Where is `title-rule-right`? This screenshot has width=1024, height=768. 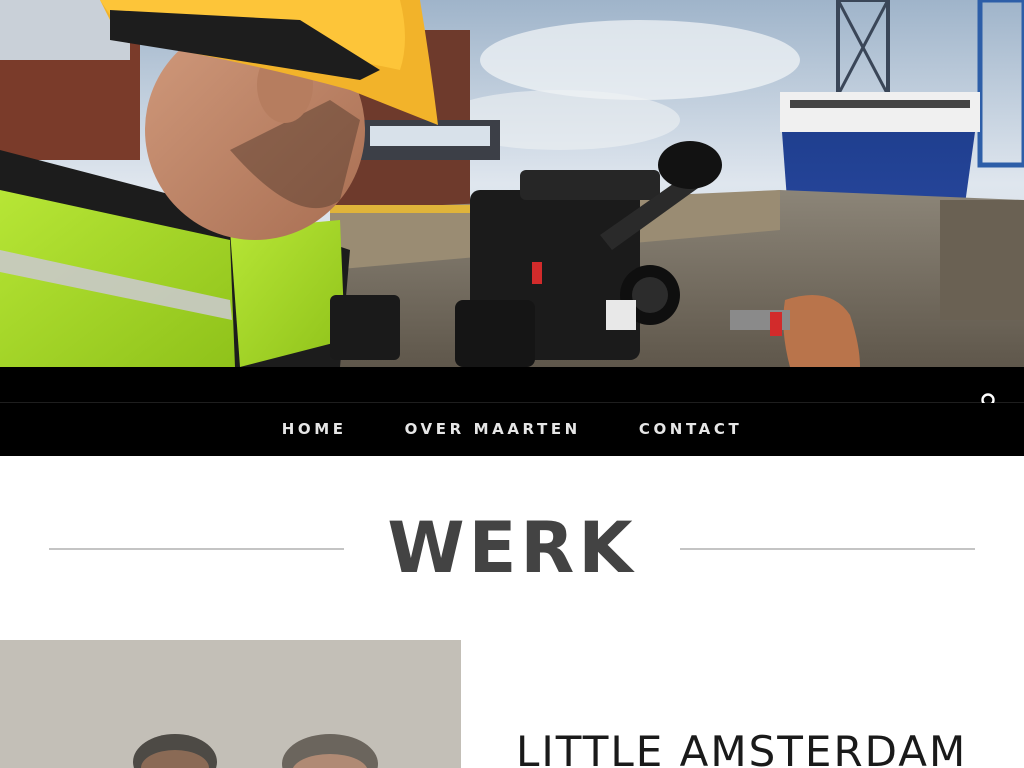
title-rule-right is located at coordinates (827, 549).